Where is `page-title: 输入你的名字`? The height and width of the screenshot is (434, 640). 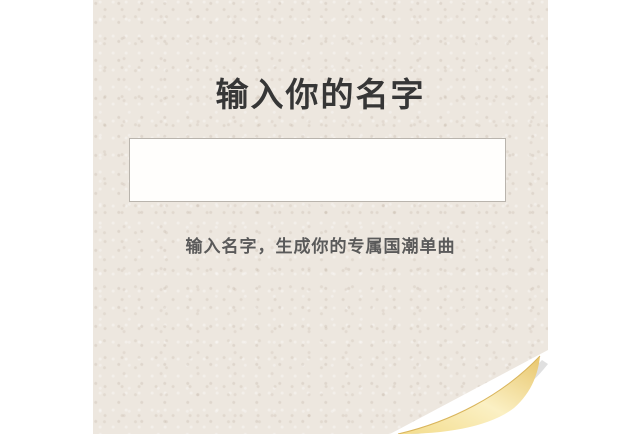
page-title: 输入你的名字 is located at coordinates (320, 94).